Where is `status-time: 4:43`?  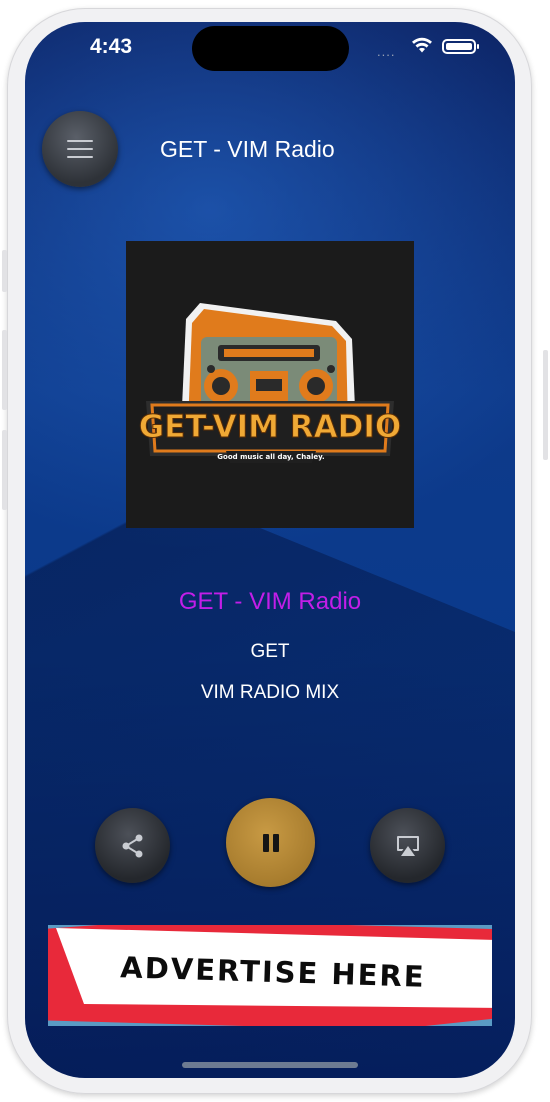
status-time: 4:43 is located at coordinates (111, 46).